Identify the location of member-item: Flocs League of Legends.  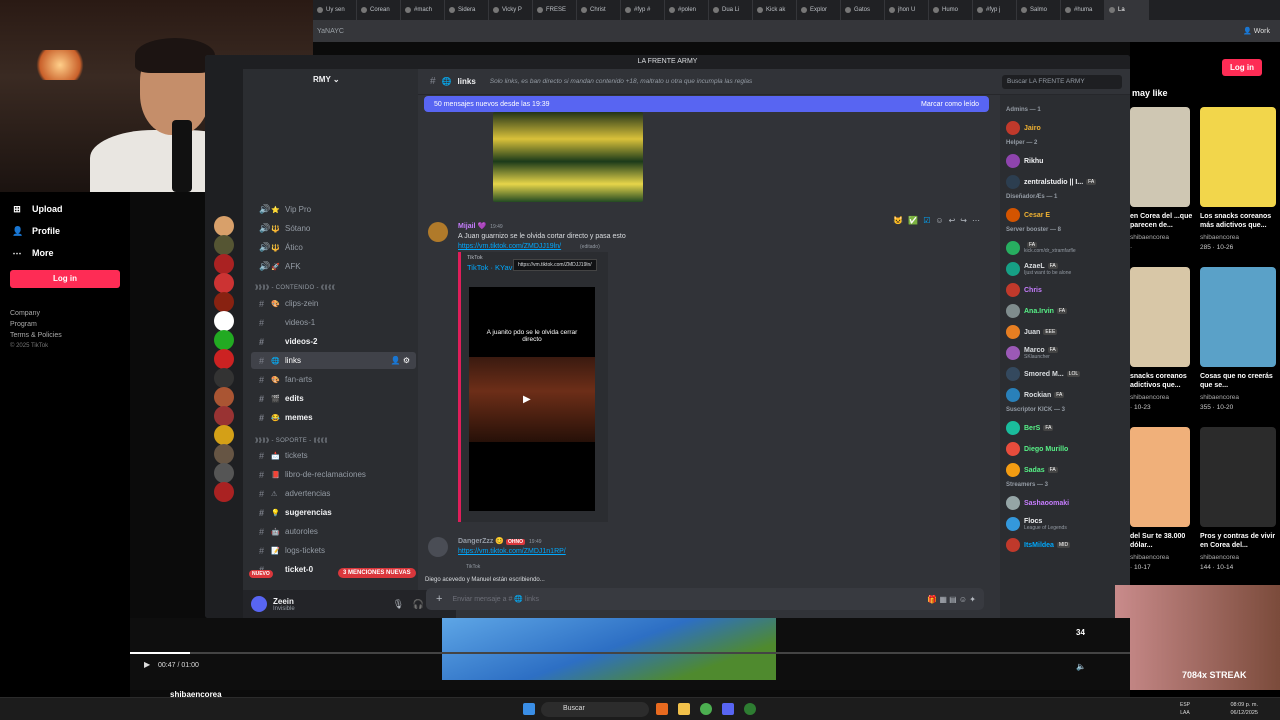
(1066, 524).